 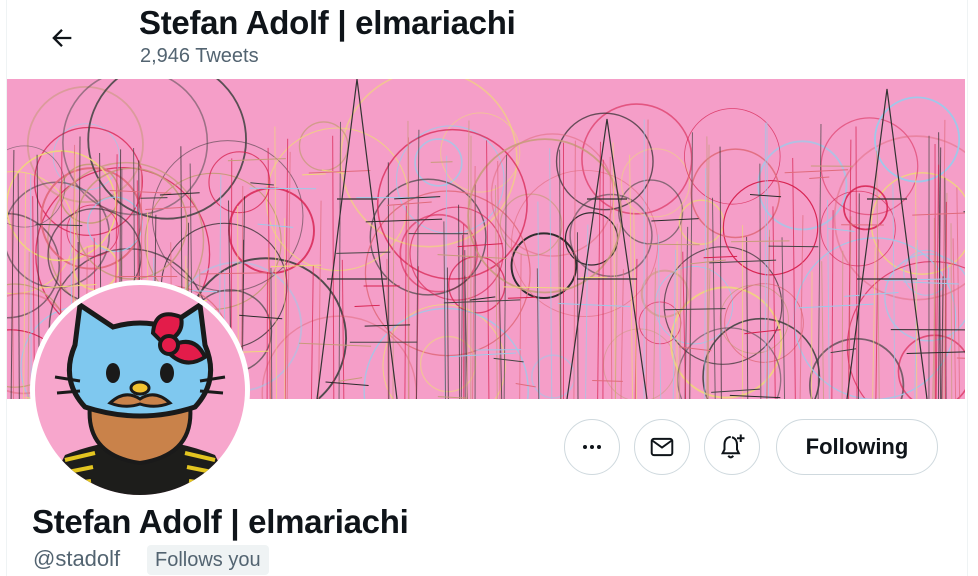 I want to click on back-button, so click(x=62, y=38).